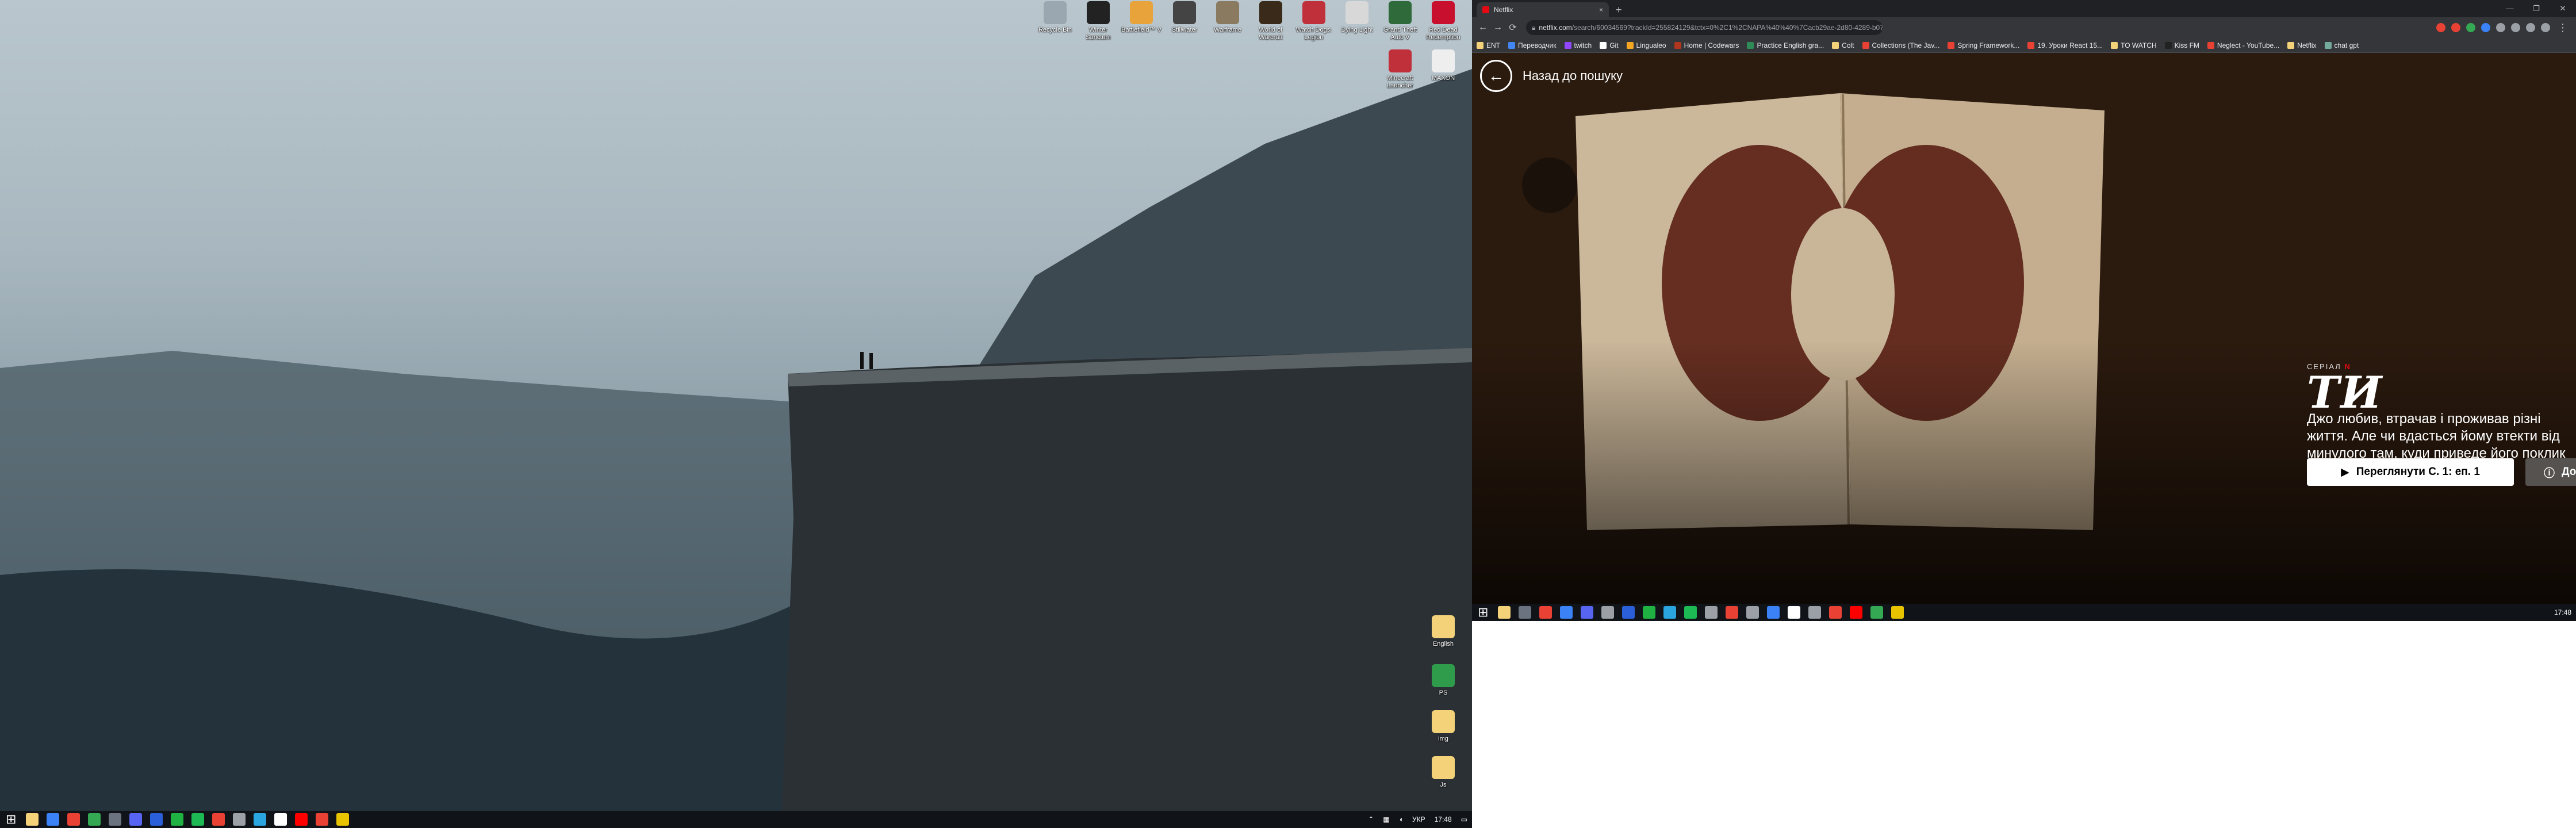 The height and width of the screenshot is (828, 2576). Describe the element at coordinates (1184, 17) in the screenshot. I see `desktop-icon-app-4: Stillwater` at that location.